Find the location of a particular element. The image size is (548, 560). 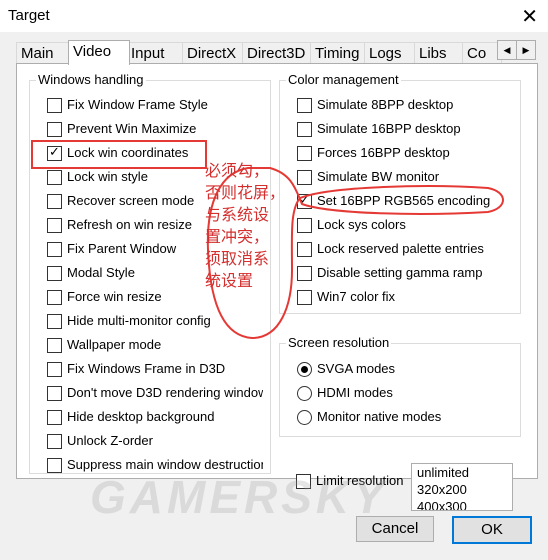

annotation-line: 置冲突， is located at coordinates (237, 236).